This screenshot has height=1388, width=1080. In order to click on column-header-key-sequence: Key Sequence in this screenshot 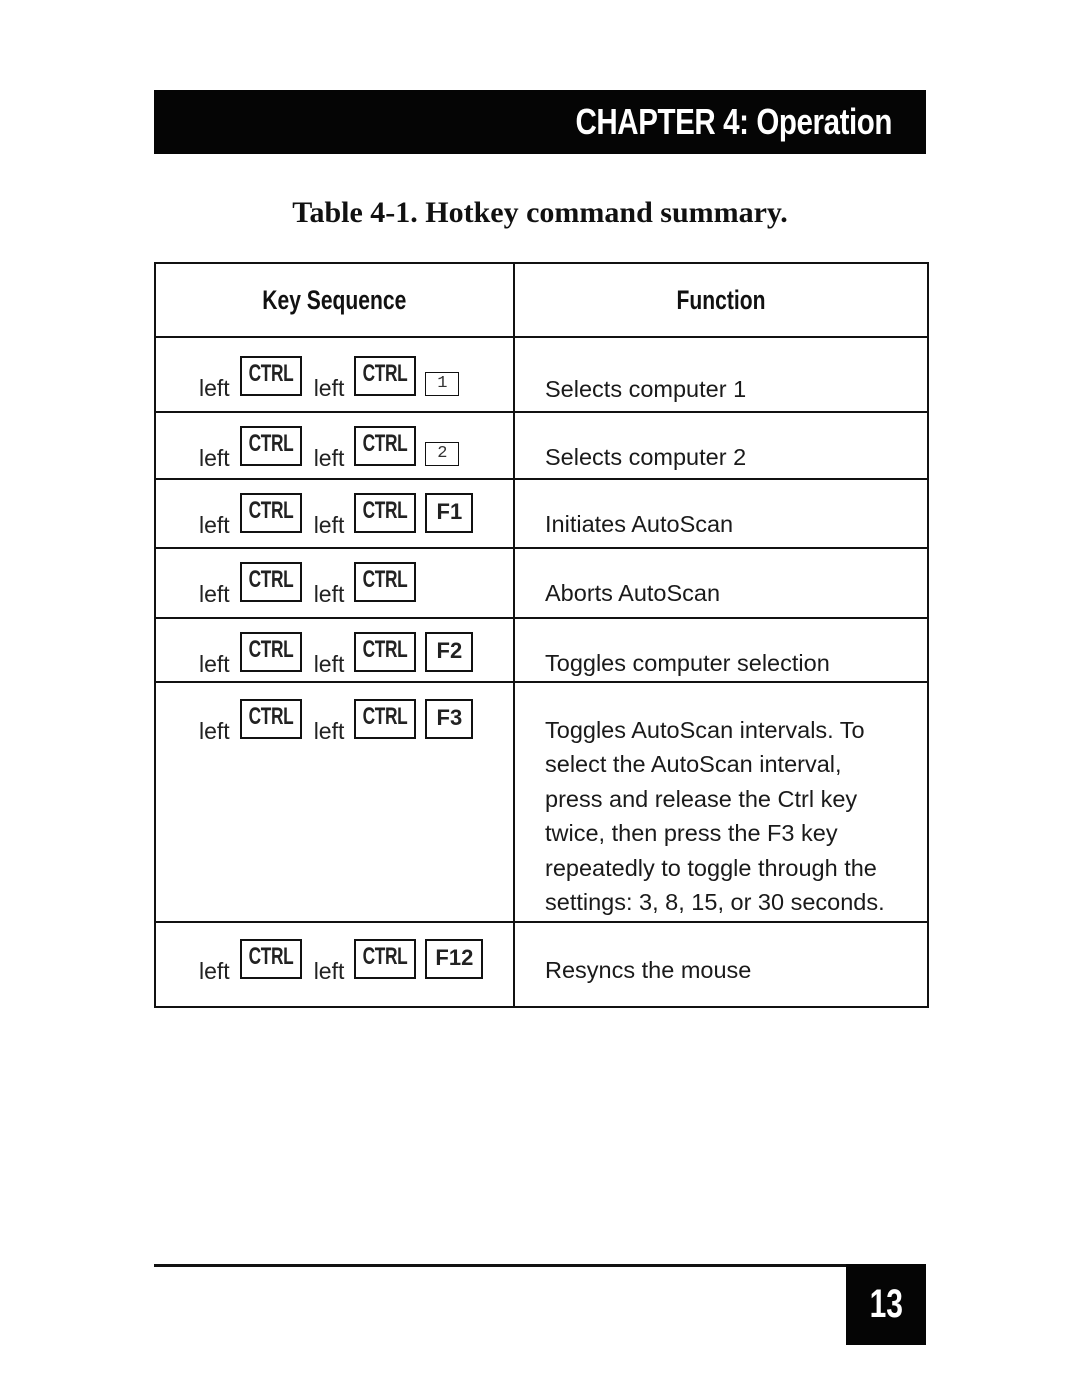, I will do `click(334, 300)`.